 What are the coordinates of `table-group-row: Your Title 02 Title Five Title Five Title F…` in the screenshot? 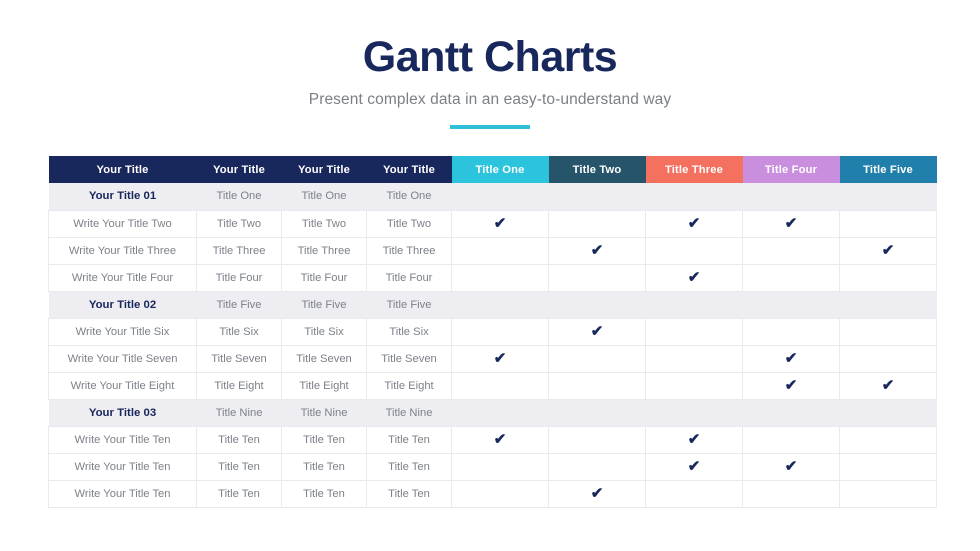 It's located at (492, 305).